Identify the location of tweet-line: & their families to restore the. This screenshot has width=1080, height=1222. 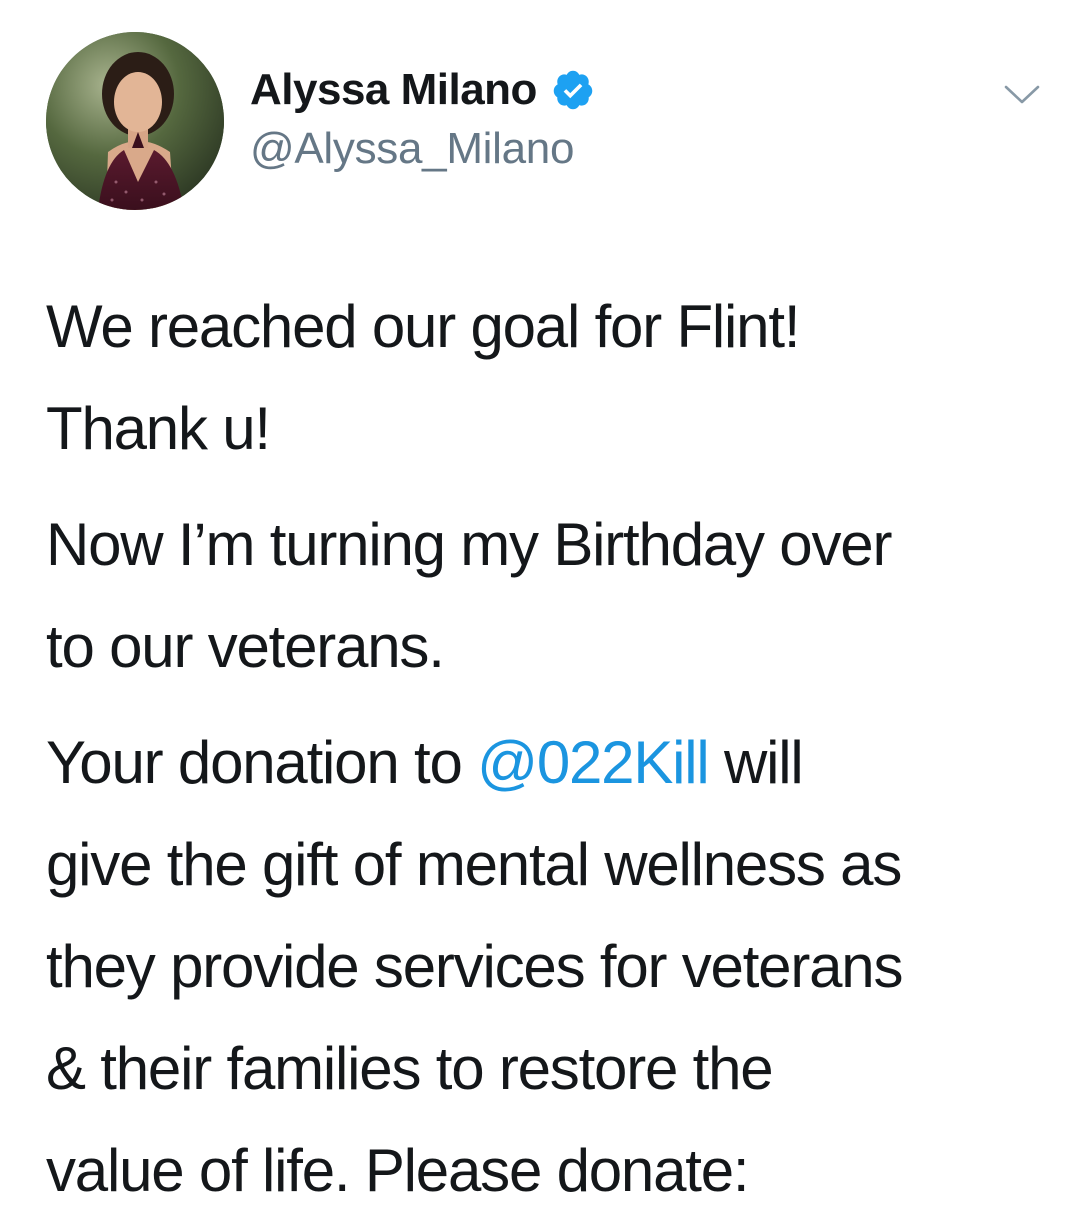
(410, 1068).